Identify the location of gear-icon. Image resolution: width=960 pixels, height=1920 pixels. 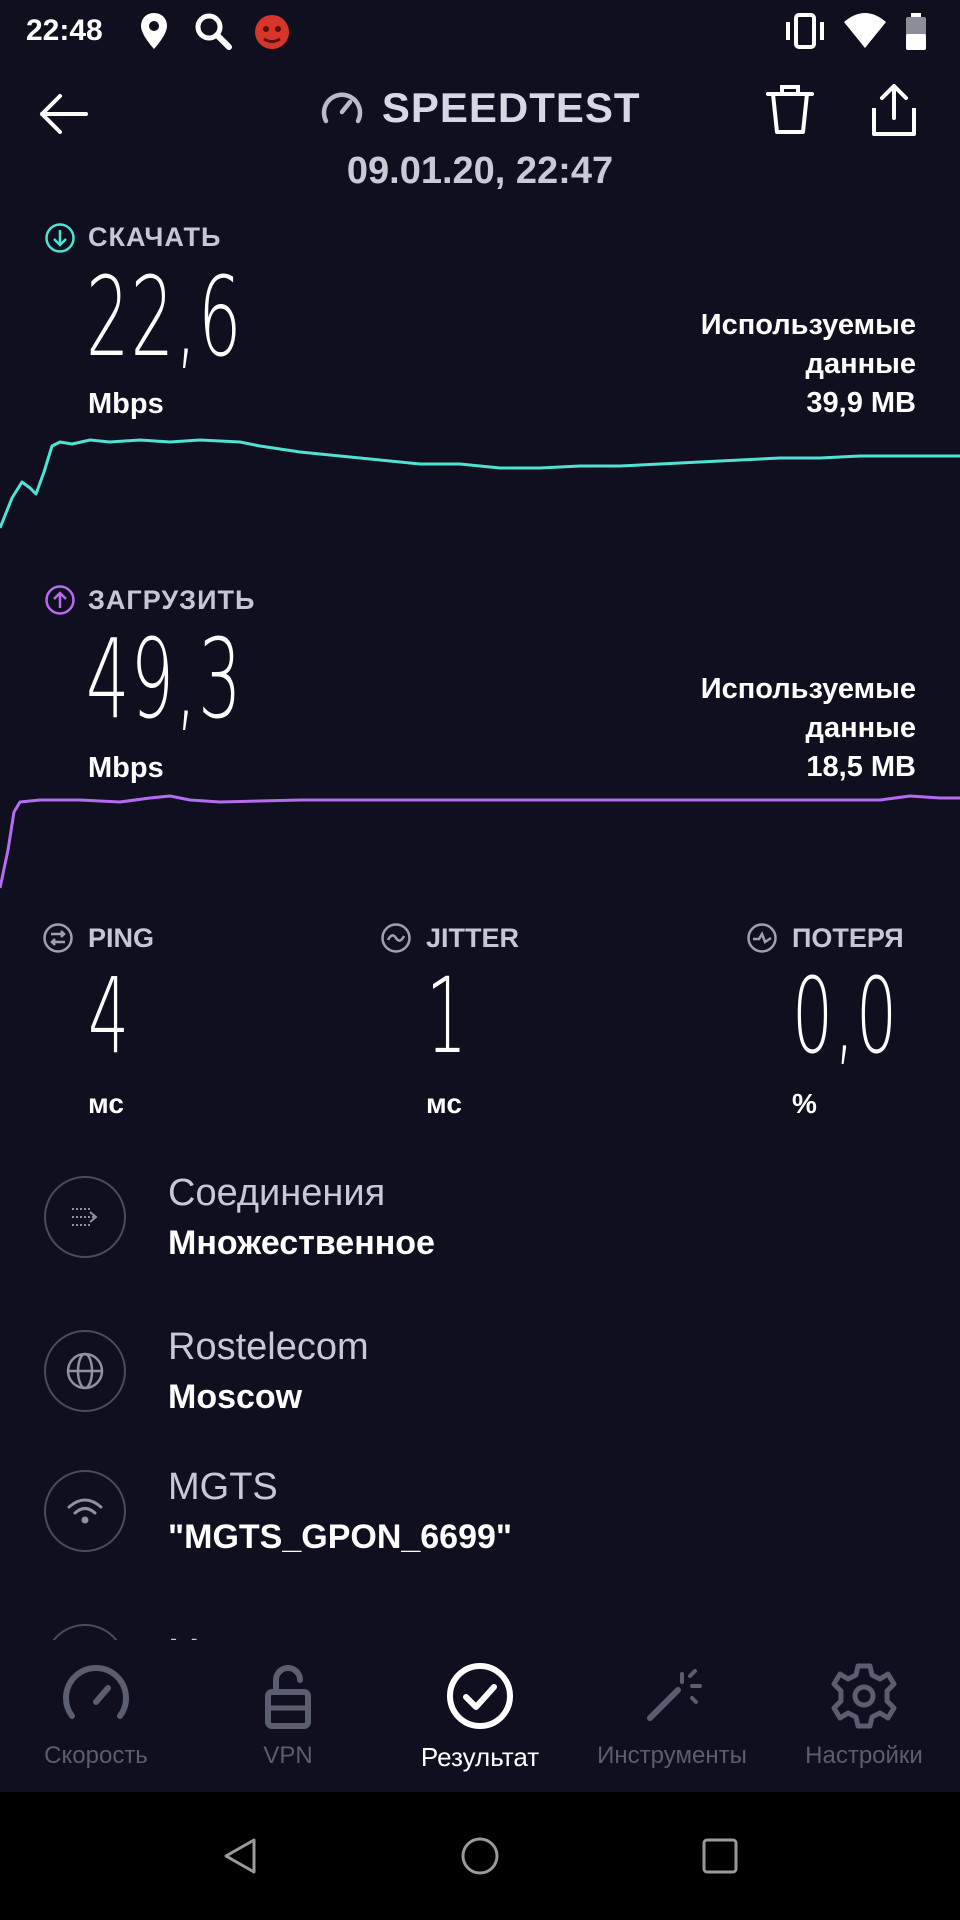
(864, 1696).